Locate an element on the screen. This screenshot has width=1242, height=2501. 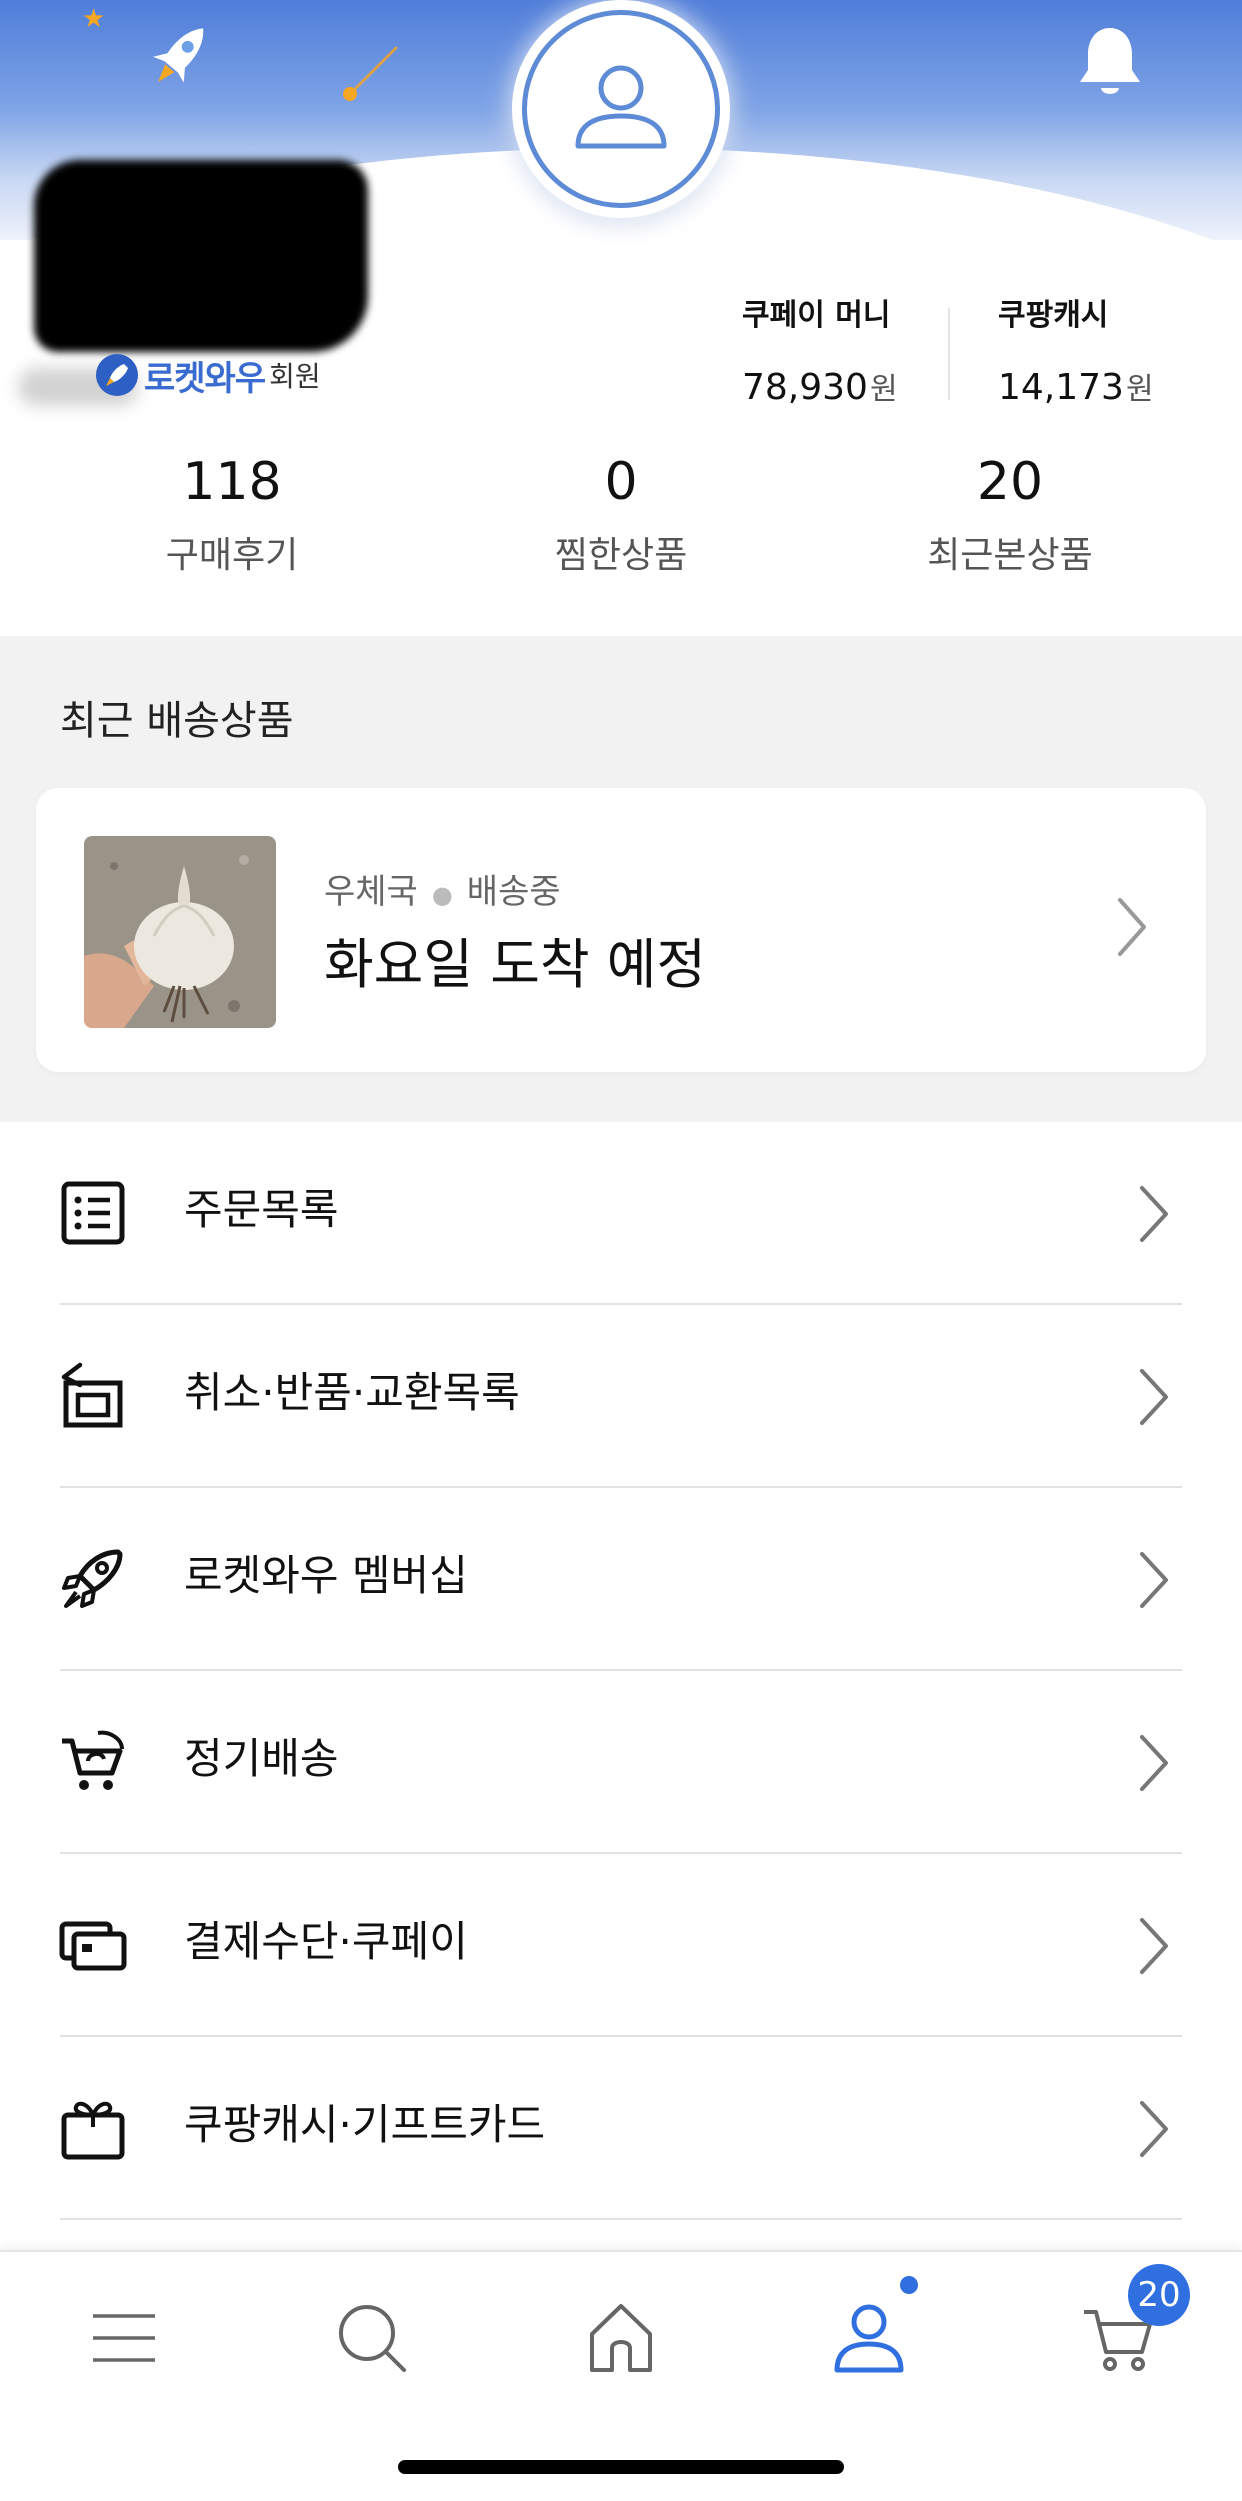
my-page-icon is located at coordinates (869, 2338).